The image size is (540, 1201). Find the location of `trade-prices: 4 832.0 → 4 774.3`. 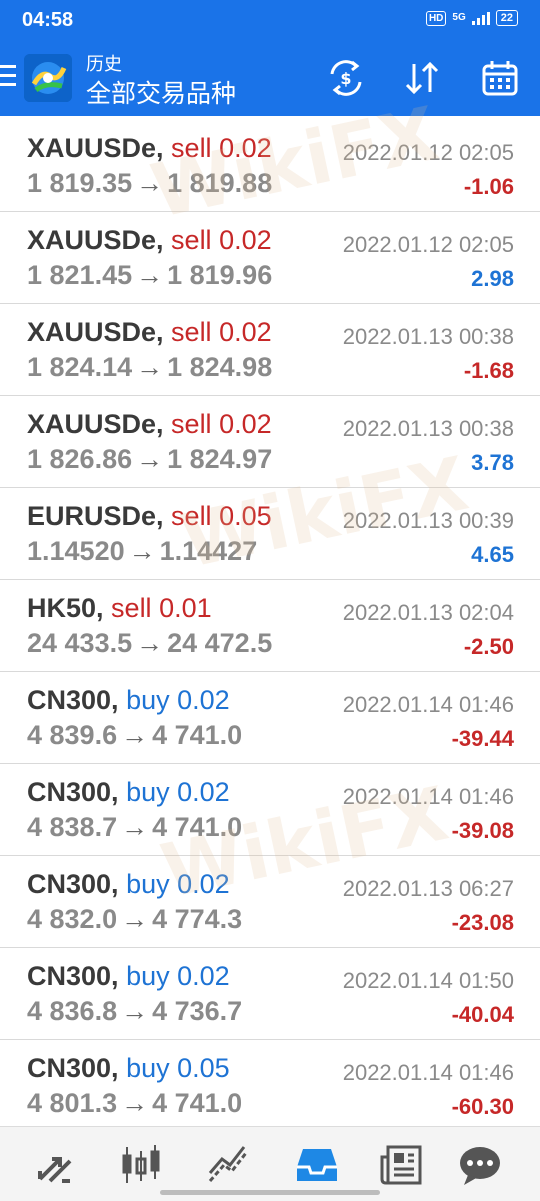

trade-prices: 4 832.0 → 4 774.3 is located at coordinates (134, 919).